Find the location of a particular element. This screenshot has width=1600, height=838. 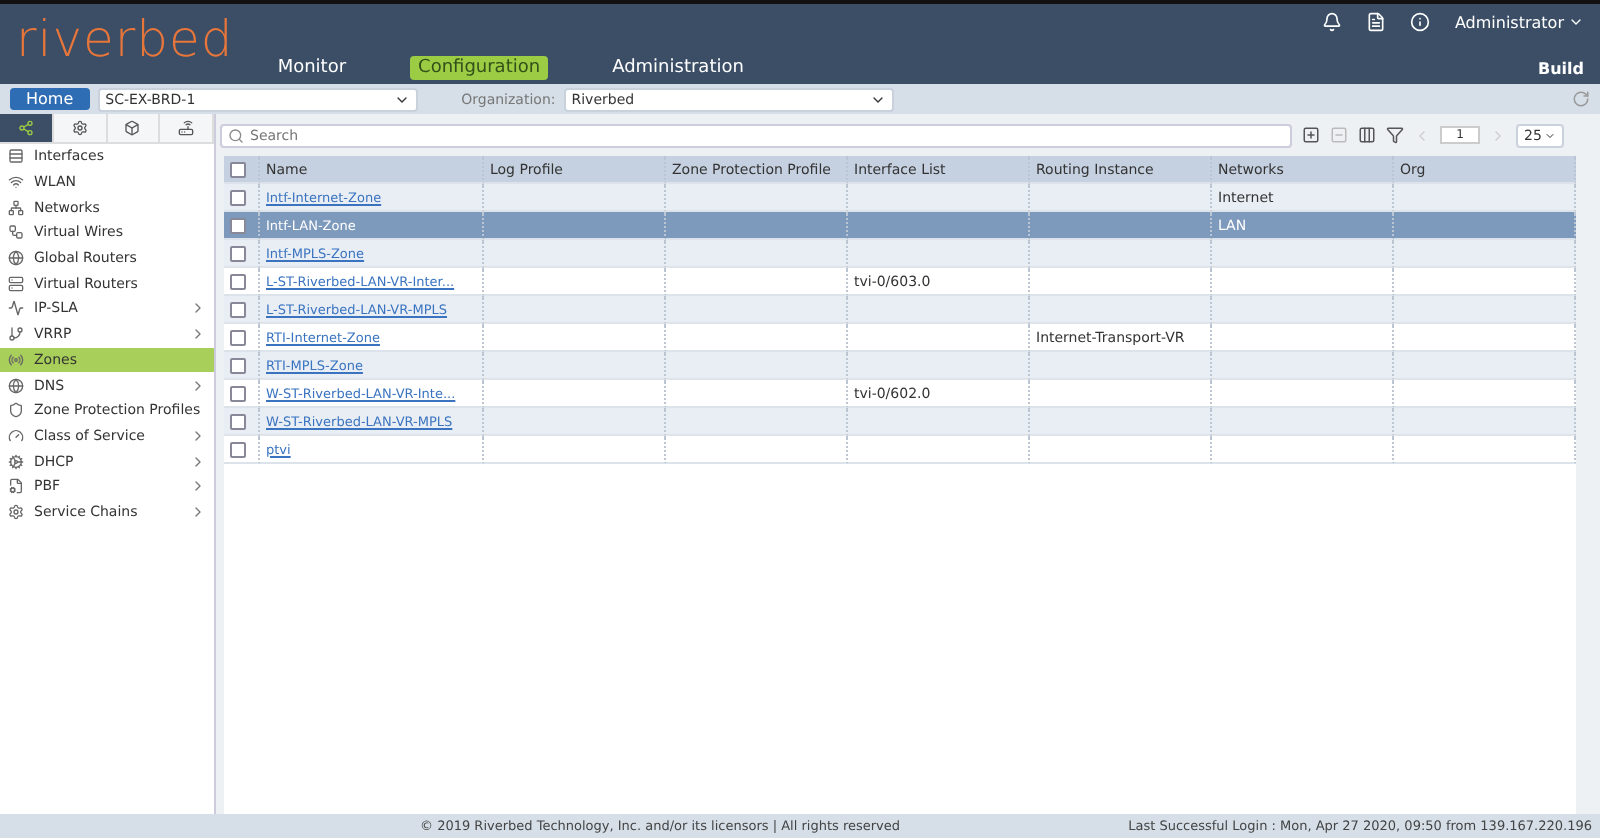

bell-icon is located at coordinates (1332, 22).